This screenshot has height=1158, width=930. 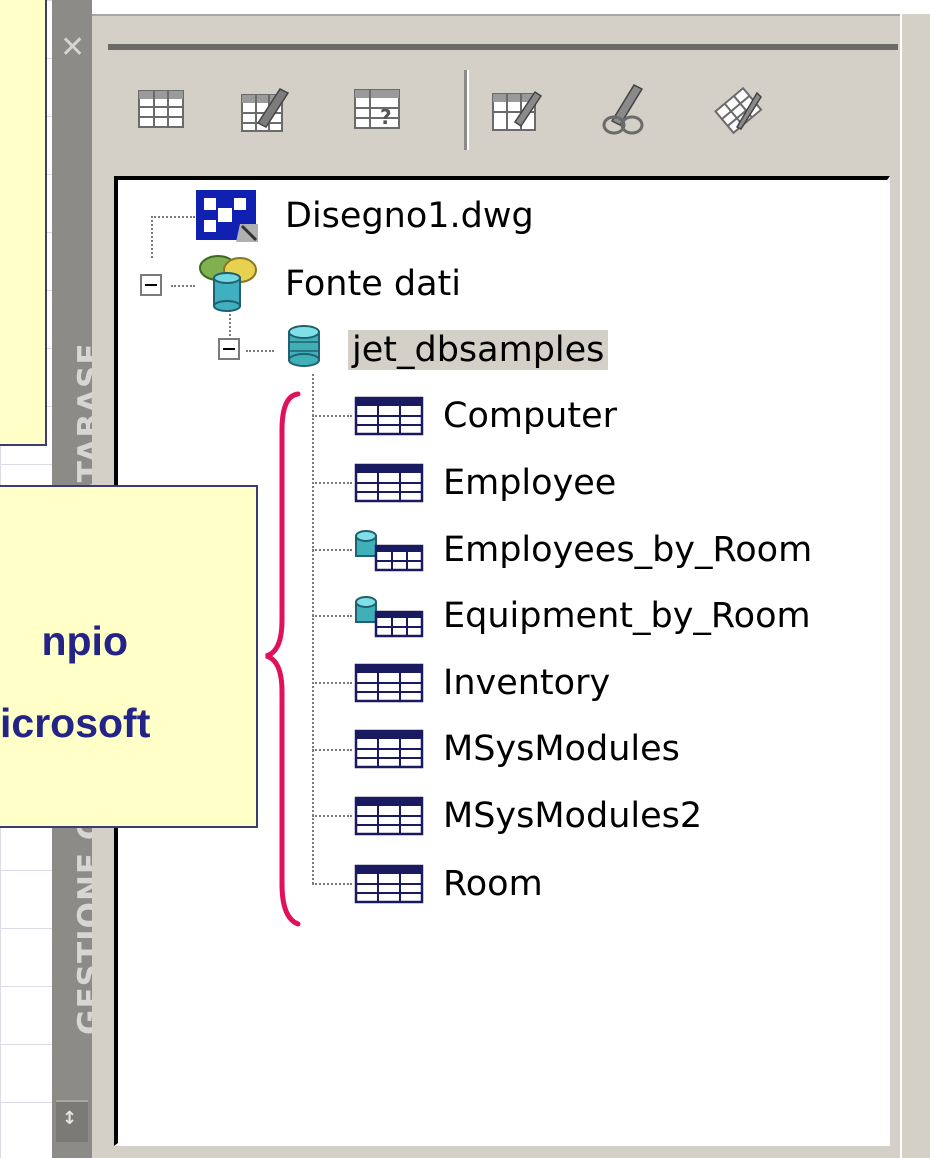 What do you see at coordinates (511, 8) in the screenshot?
I see `panel-top-edge` at bounding box center [511, 8].